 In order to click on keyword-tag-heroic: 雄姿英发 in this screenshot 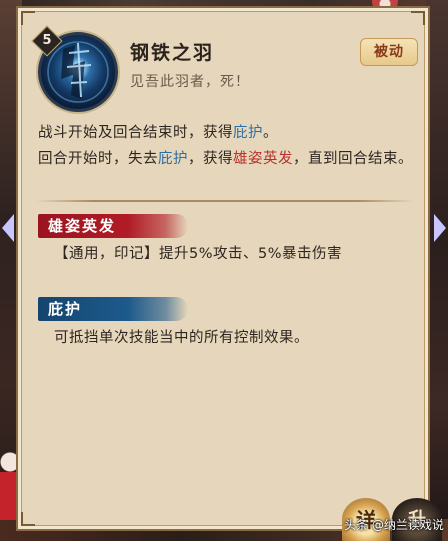, I will do `click(113, 226)`.